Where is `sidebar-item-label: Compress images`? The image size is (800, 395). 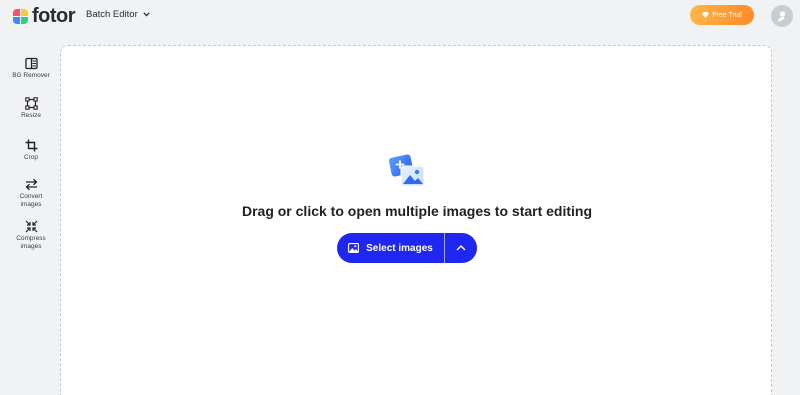 sidebar-item-label: Compress images is located at coordinates (31, 242).